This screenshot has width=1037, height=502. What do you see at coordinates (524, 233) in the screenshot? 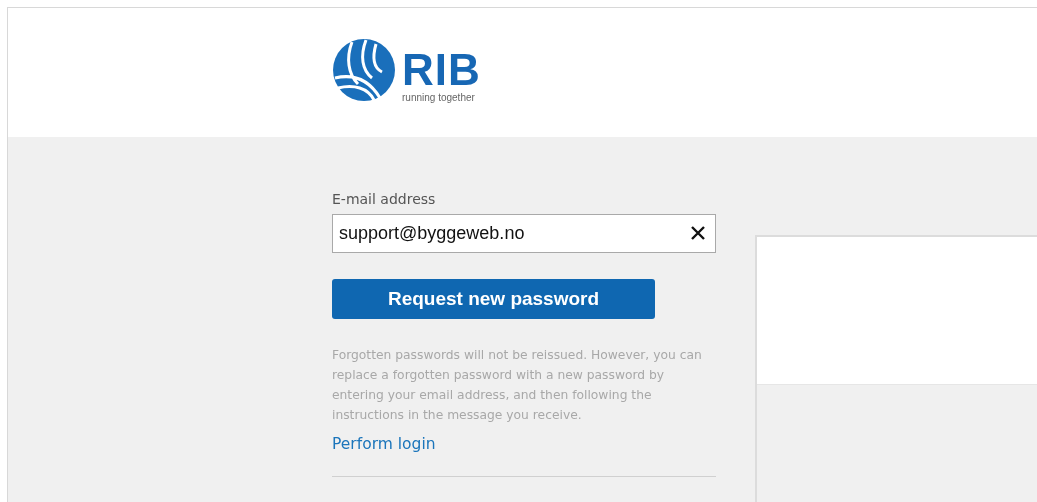
I see `email-field: support@byggeweb.no` at bounding box center [524, 233].